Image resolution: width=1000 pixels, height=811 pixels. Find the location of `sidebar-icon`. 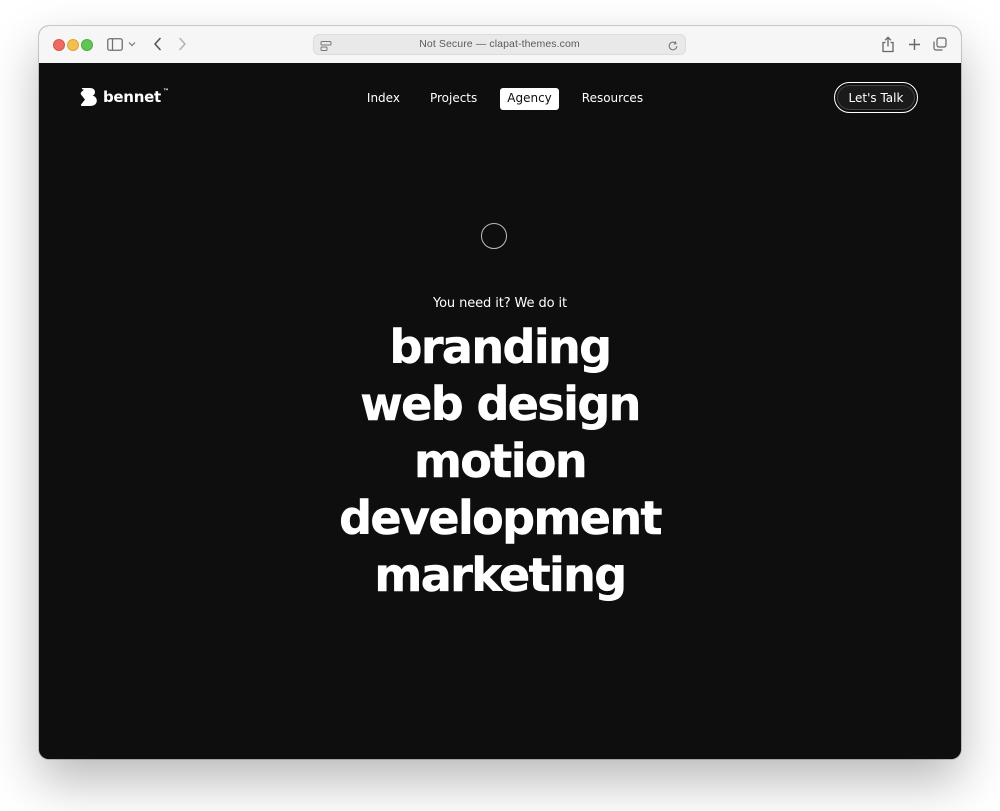

sidebar-icon is located at coordinates (115, 44).